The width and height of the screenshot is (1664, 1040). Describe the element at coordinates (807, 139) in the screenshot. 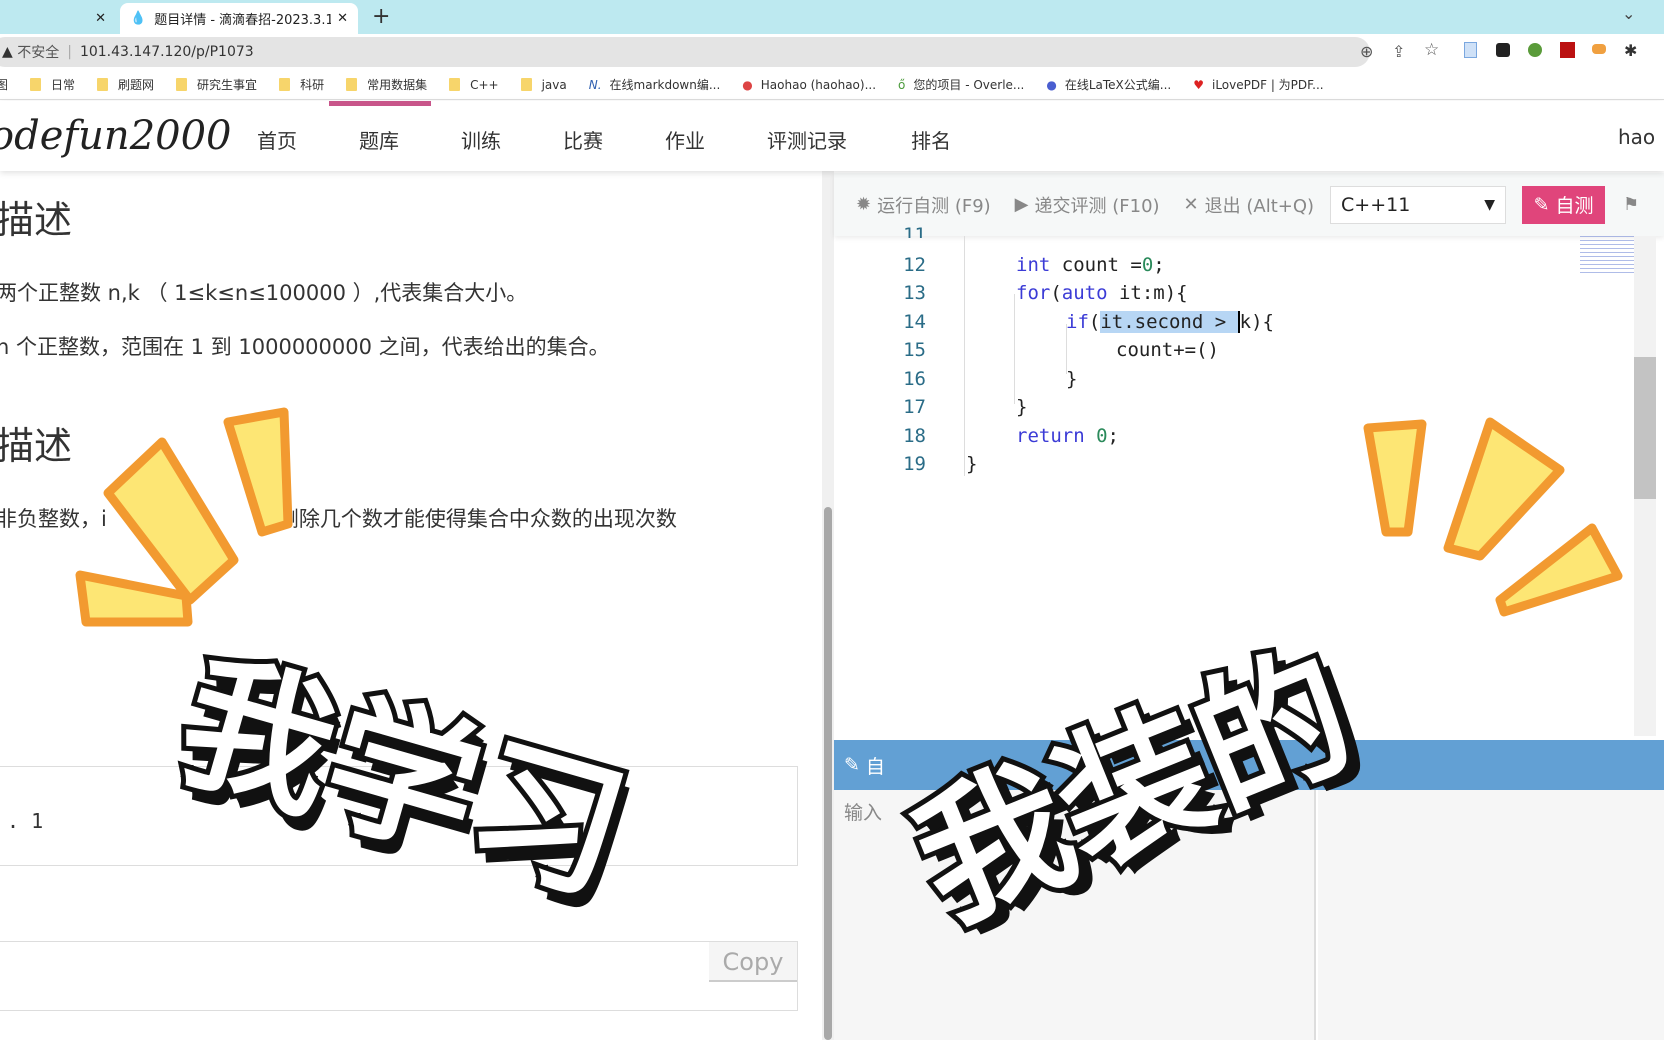

I see `nav-item-records: 评测记录` at that location.